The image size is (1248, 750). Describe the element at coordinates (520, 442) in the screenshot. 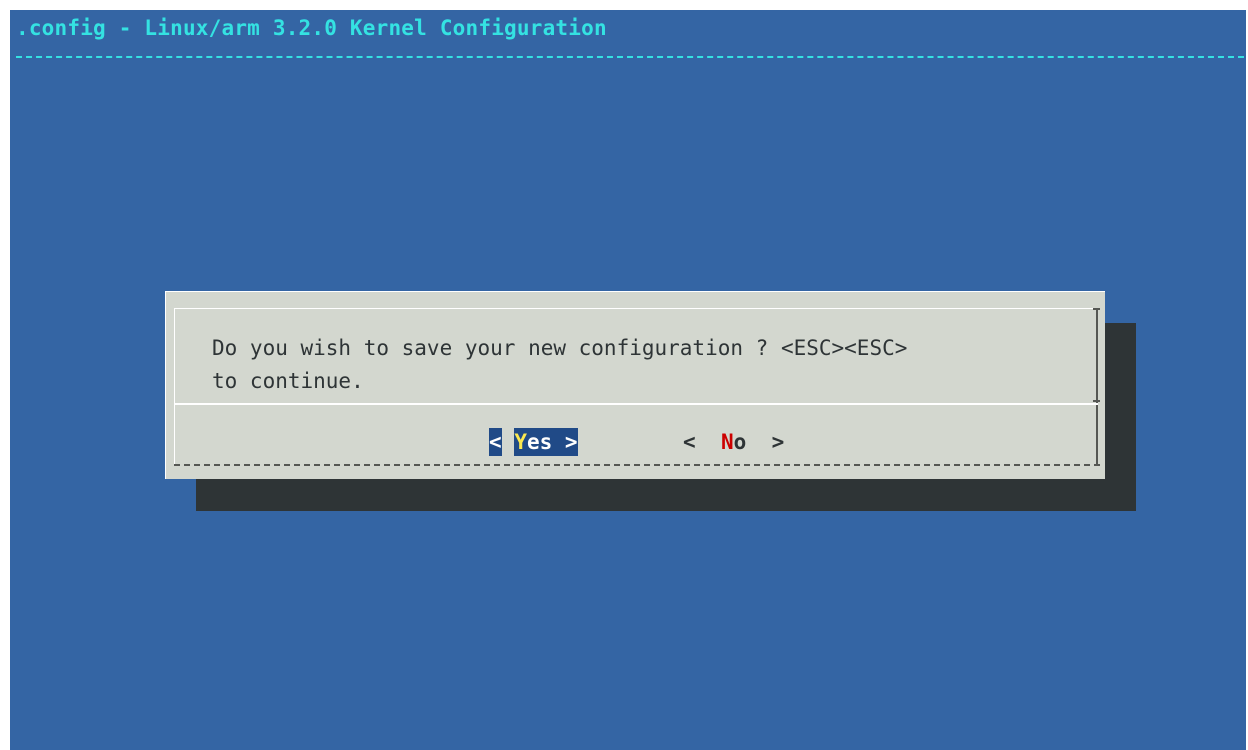

I see `yes-button-hotkey: Y` at that location.